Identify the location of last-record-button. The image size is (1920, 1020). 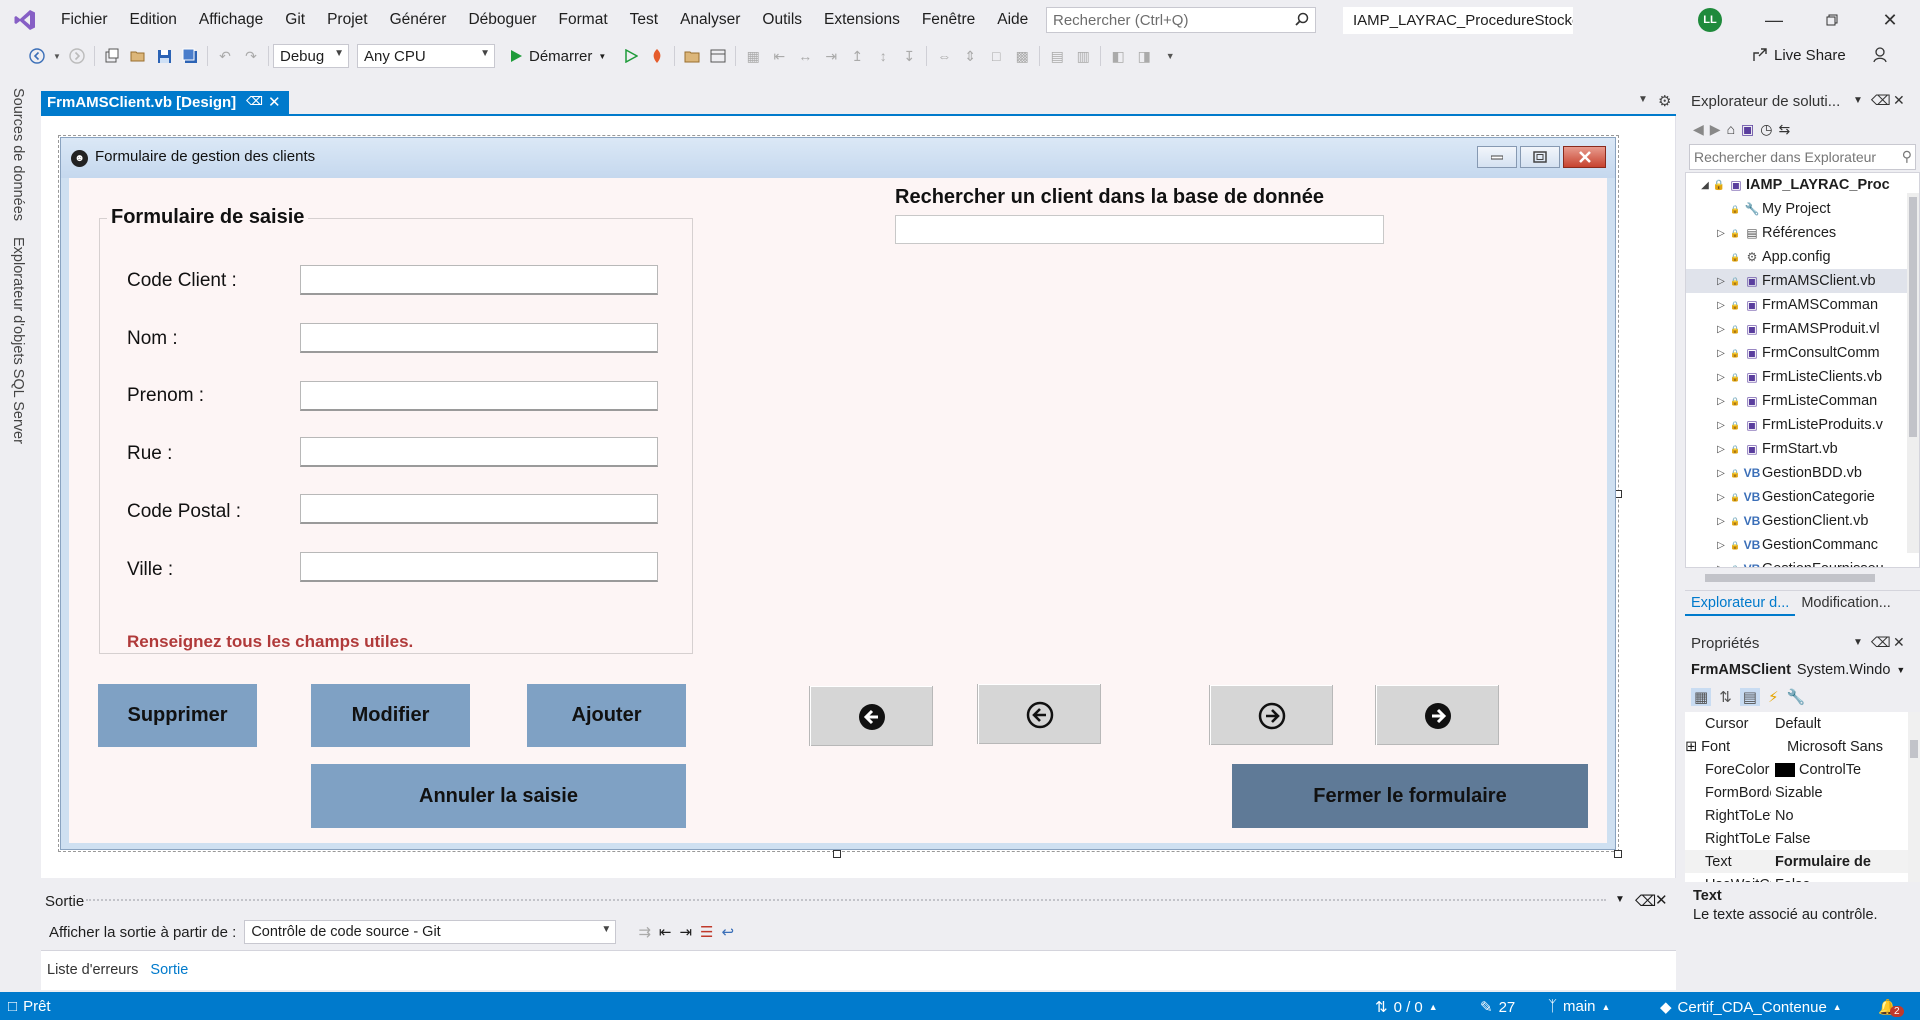
(1437, 715).